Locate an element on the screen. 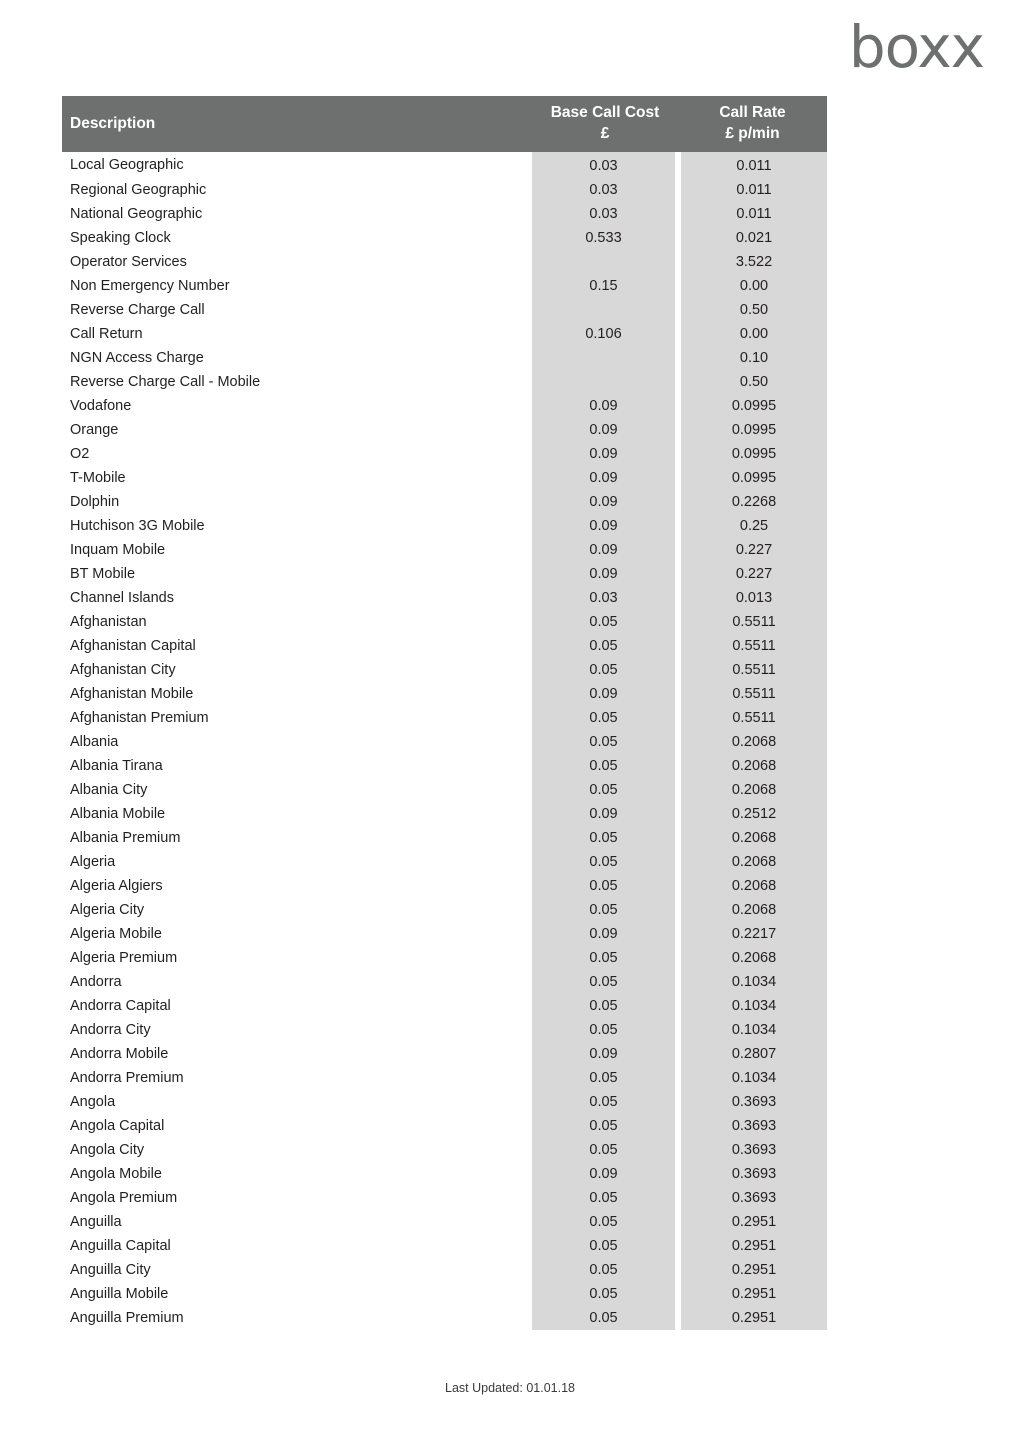 The width and height of the screenshot is (1020, 1442). cell-description: Andorra City is located at coordinates (297, 1030).